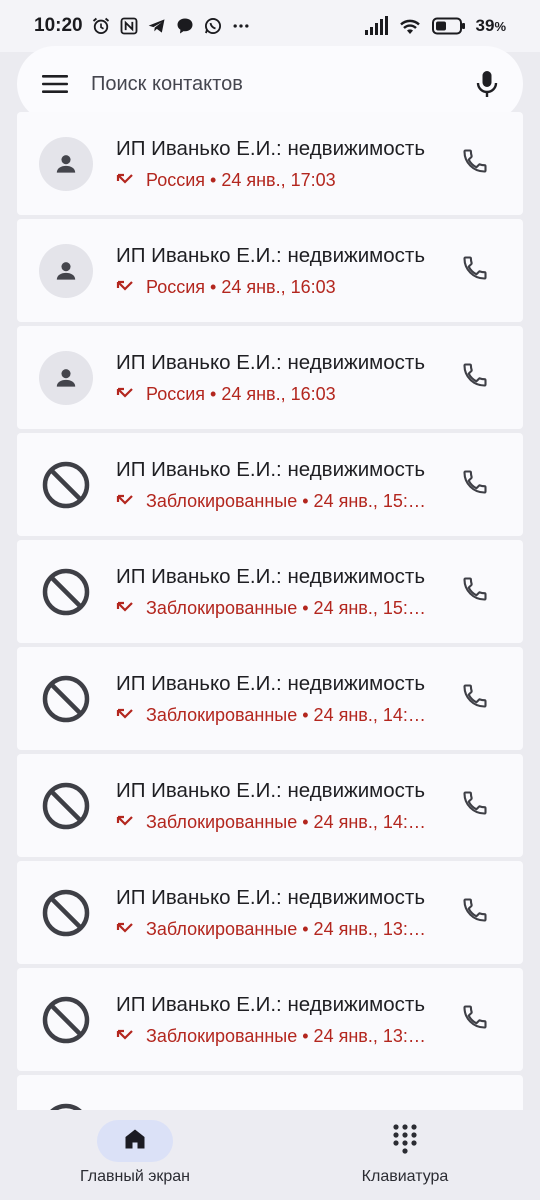 The width and height of the screenshot is (540, 1200). What do you see at coordinates (448, 26) in the screenshot?
I see `battery-icon` at bounding box center [448, 26].